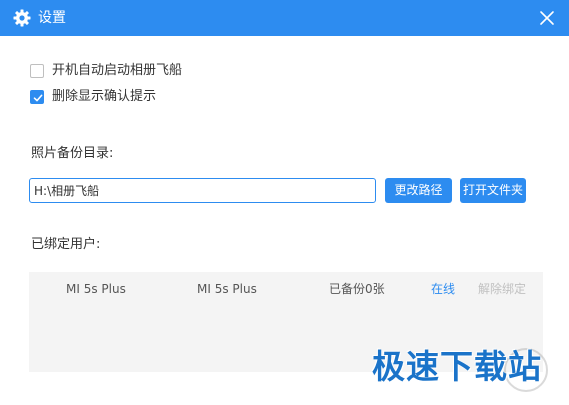 The width and height of the screenshot is (569, 405). Describe the element at coordinates (117, 70) in the screenshot. I see `autostart-label: 开机自动启动相册飞船` at that location.